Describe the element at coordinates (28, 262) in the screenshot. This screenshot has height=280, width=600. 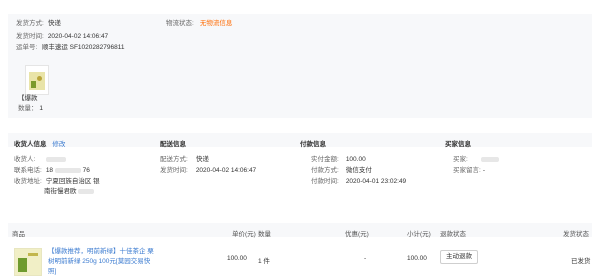
I see `product-image` at that location.